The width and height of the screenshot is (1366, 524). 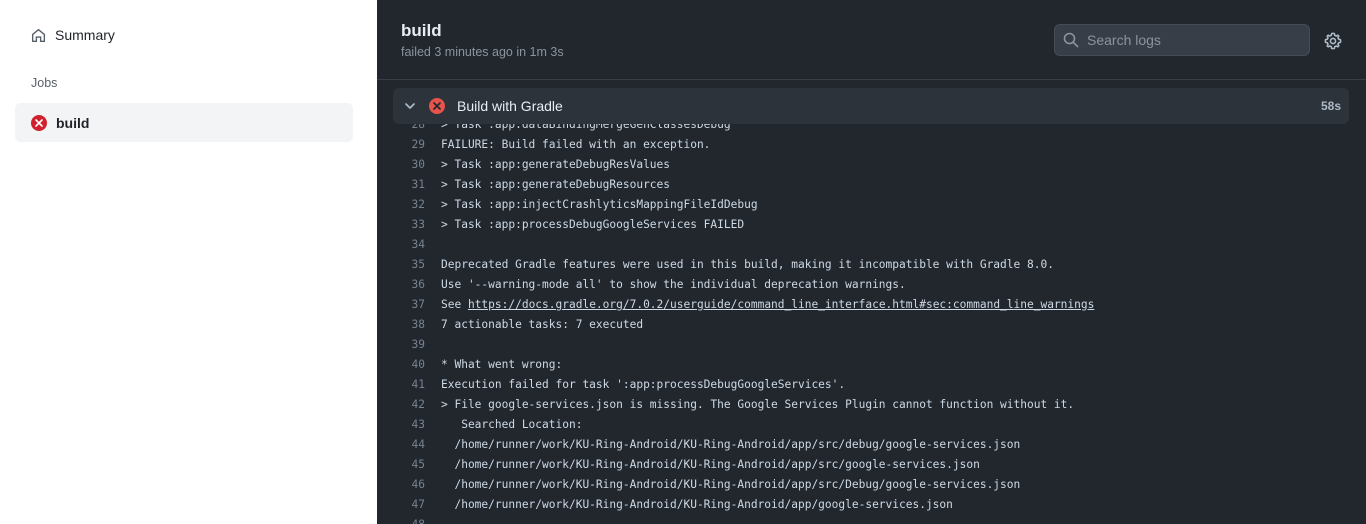 I want to click on job-title: build, so click(x=421, y=30).